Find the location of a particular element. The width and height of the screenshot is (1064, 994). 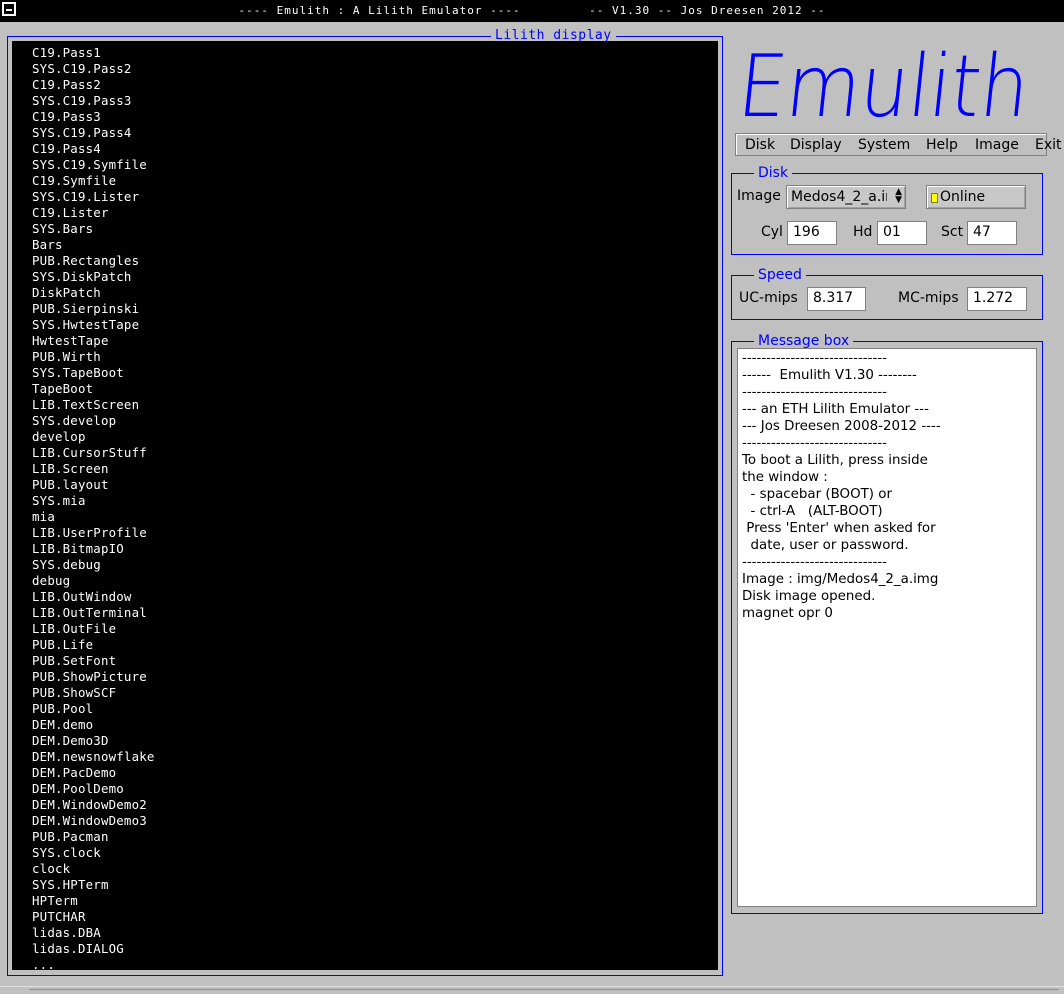

message-line: Image : img/Medos4_2_a.img is located at coordinates (840, 579).